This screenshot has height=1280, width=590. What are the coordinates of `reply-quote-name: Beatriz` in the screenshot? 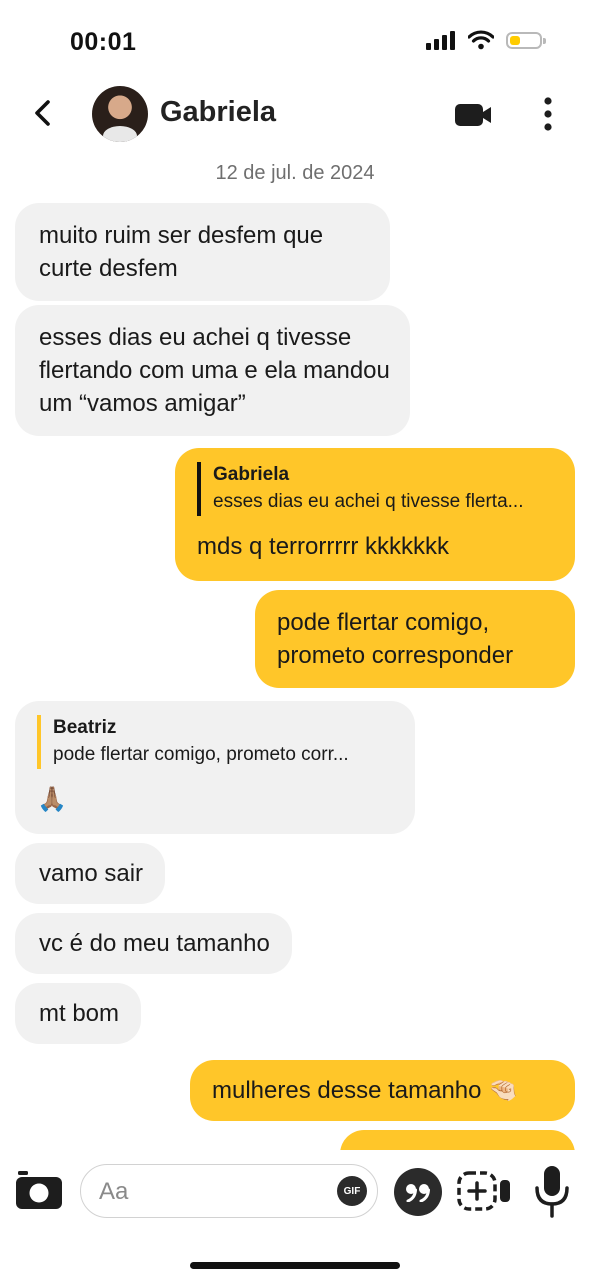 It's located at (85, 727).